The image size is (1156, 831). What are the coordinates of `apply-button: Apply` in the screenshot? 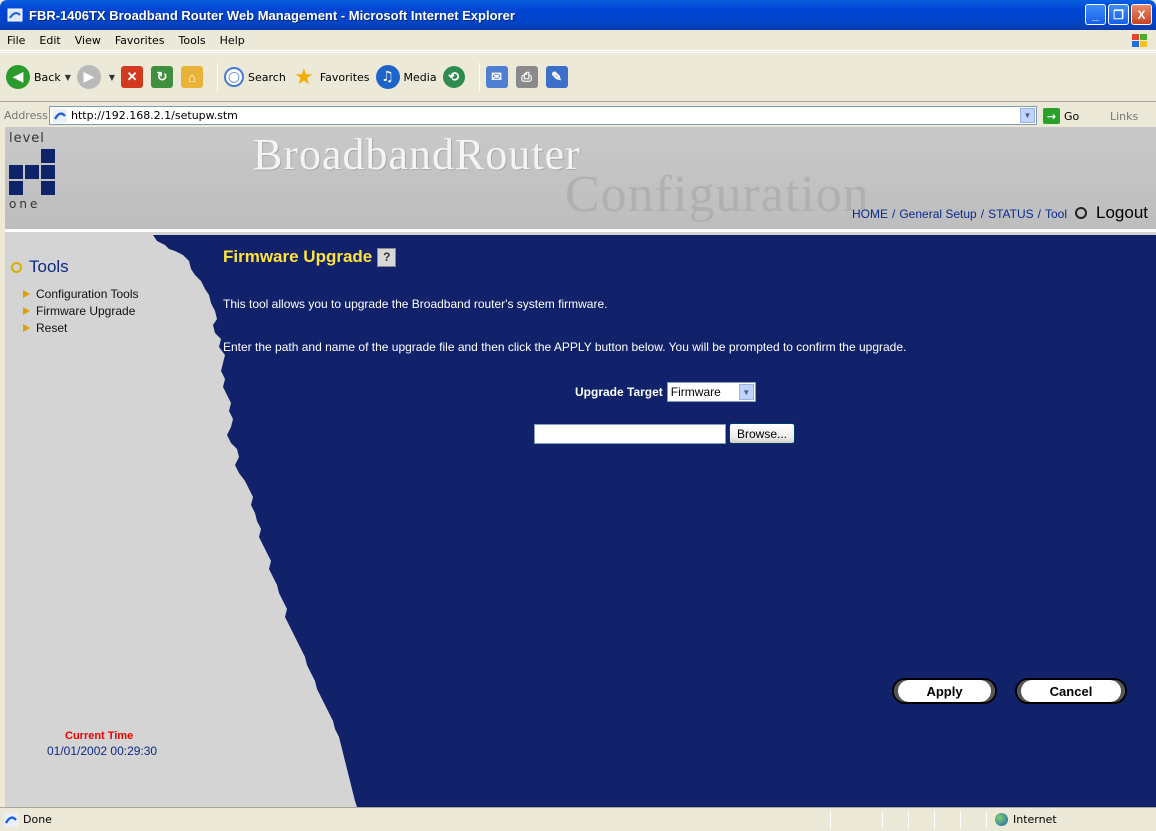 It's located at (944, 691).